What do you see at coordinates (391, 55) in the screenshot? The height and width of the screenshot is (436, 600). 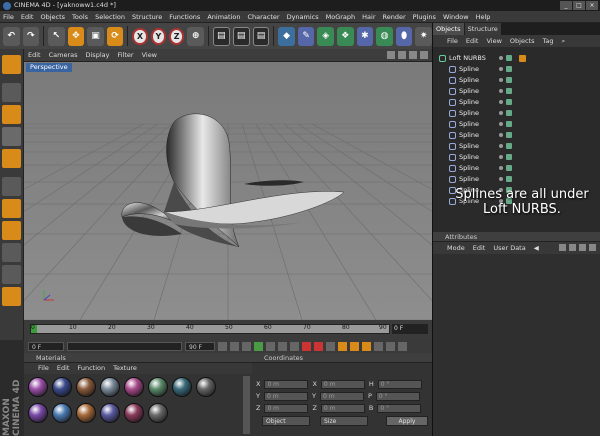 I see `pan-icon` at bounding box center [391, 55].